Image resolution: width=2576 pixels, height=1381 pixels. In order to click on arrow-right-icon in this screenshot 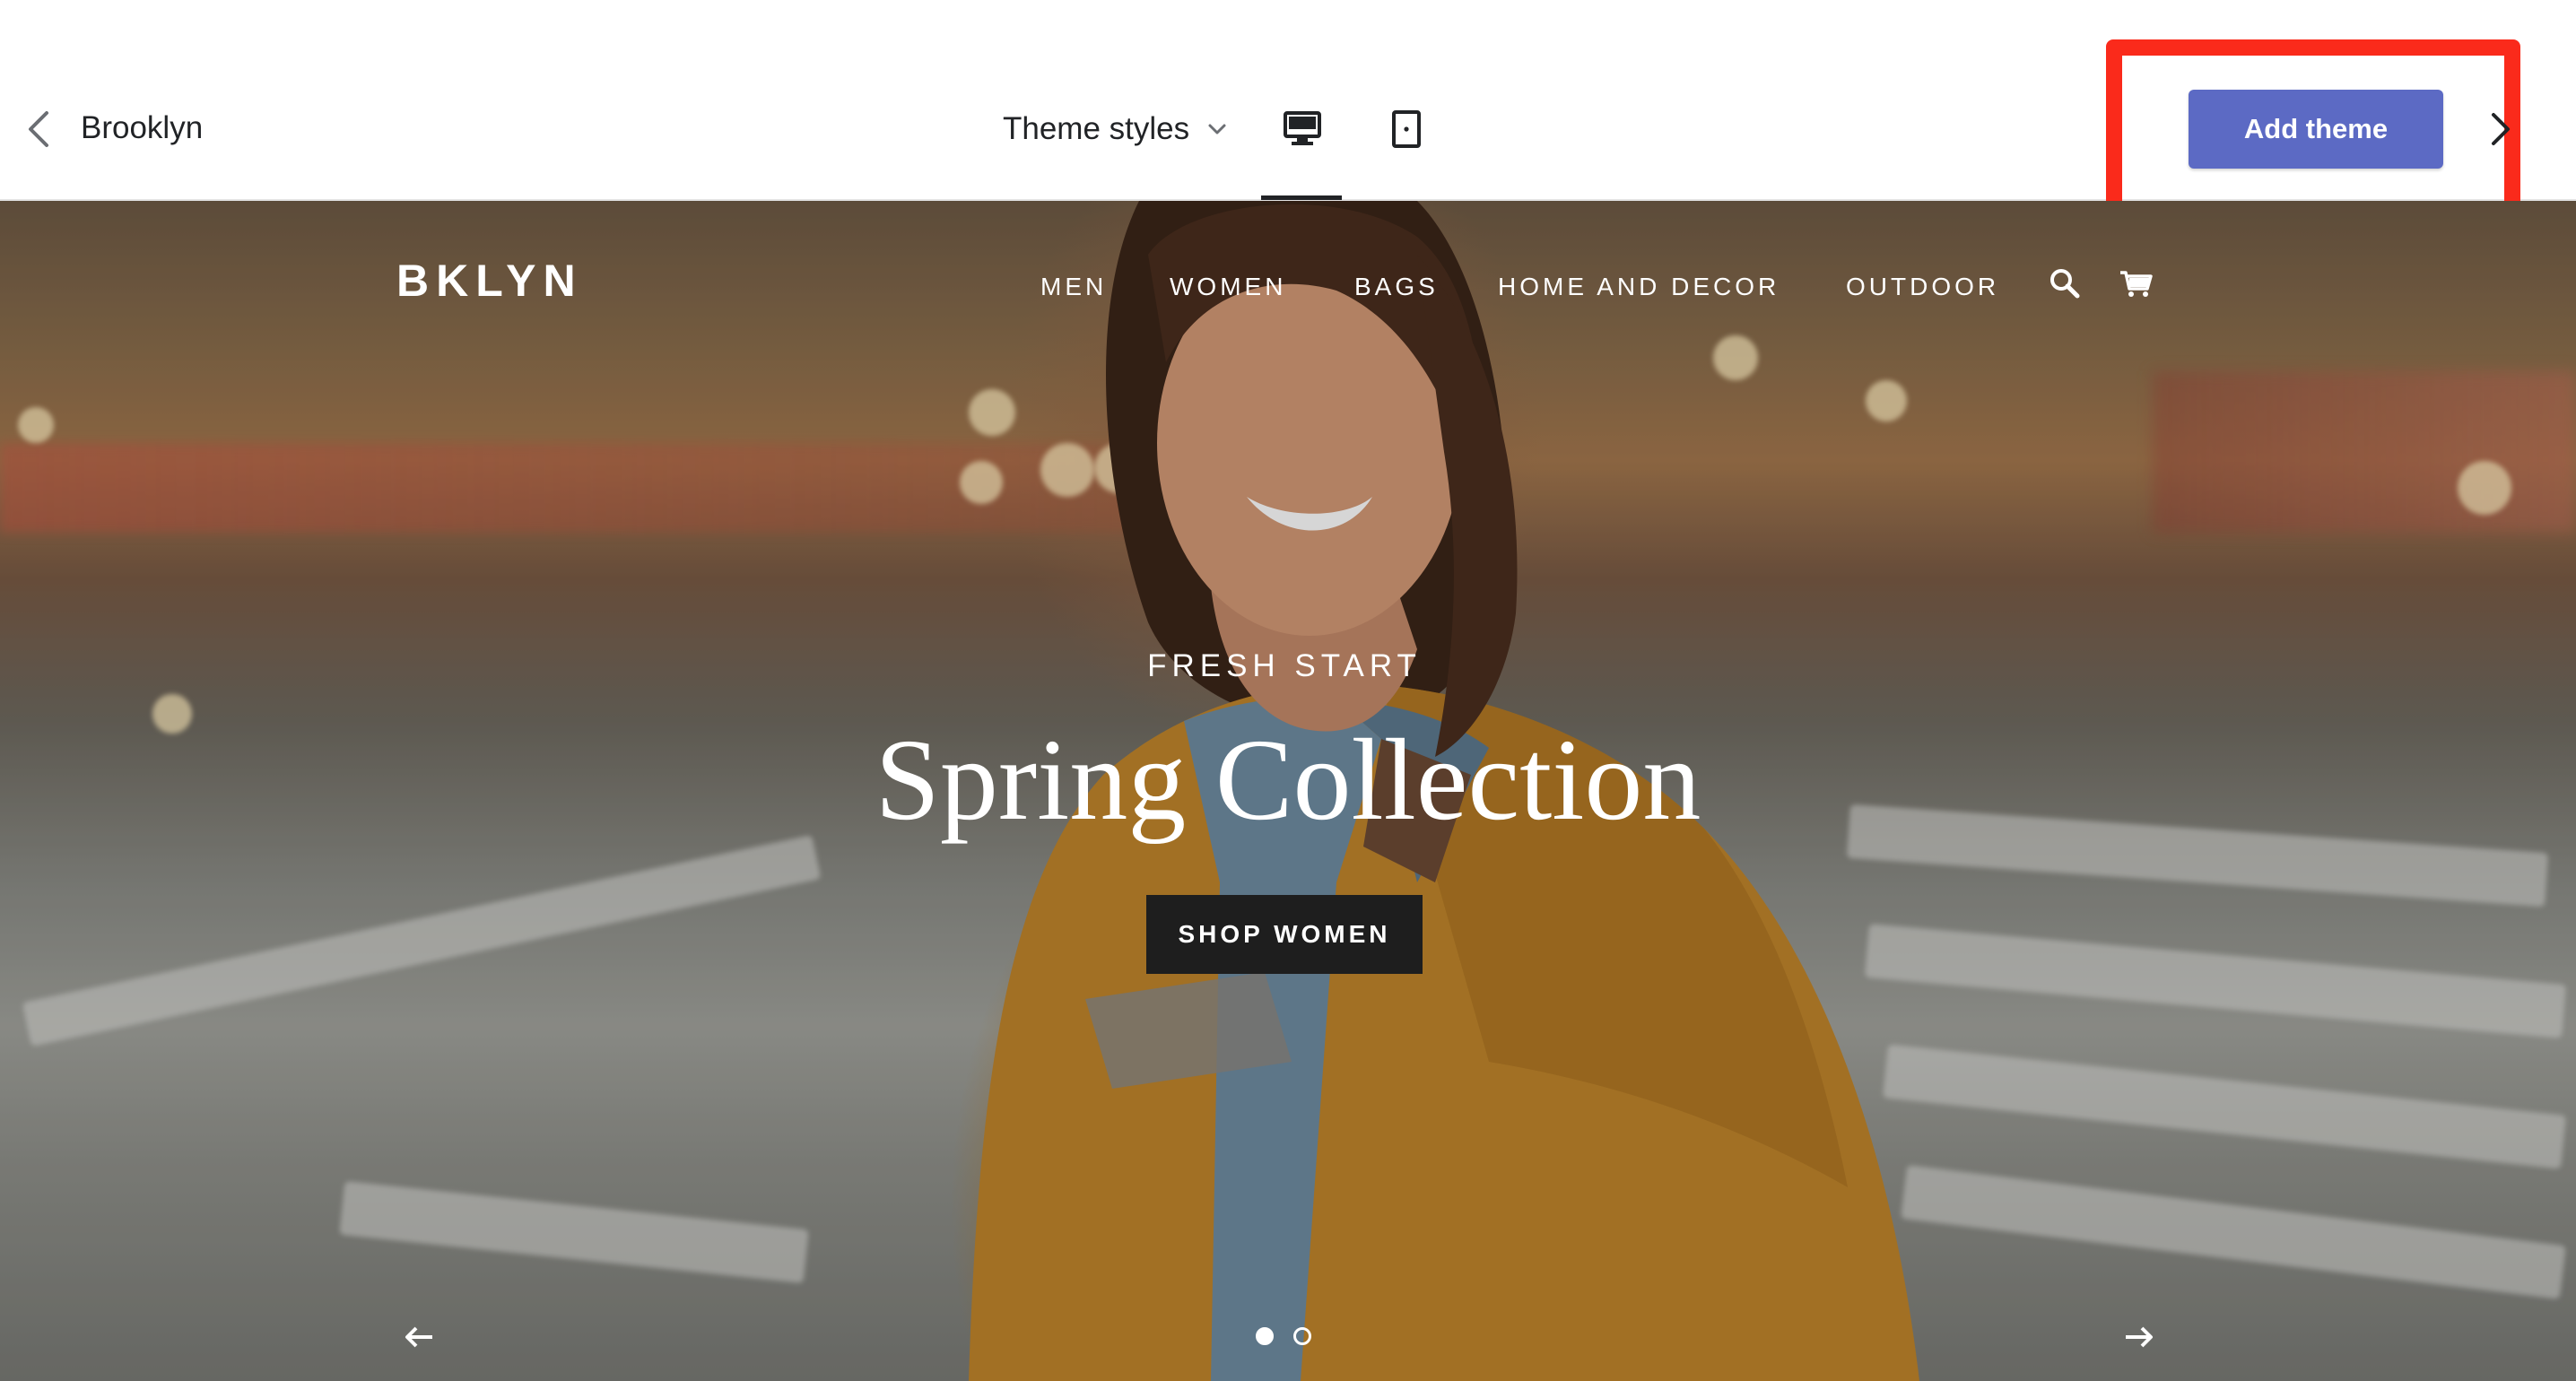, I will do `click(2139, 1337)`.